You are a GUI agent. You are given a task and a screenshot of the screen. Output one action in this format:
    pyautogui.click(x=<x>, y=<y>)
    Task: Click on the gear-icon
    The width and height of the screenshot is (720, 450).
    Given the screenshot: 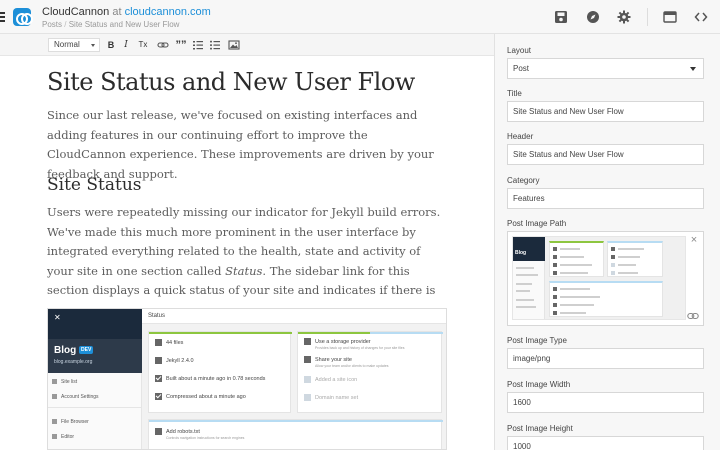 What is the action you would take?
    pyautogui.click(x=624, y=17)
    